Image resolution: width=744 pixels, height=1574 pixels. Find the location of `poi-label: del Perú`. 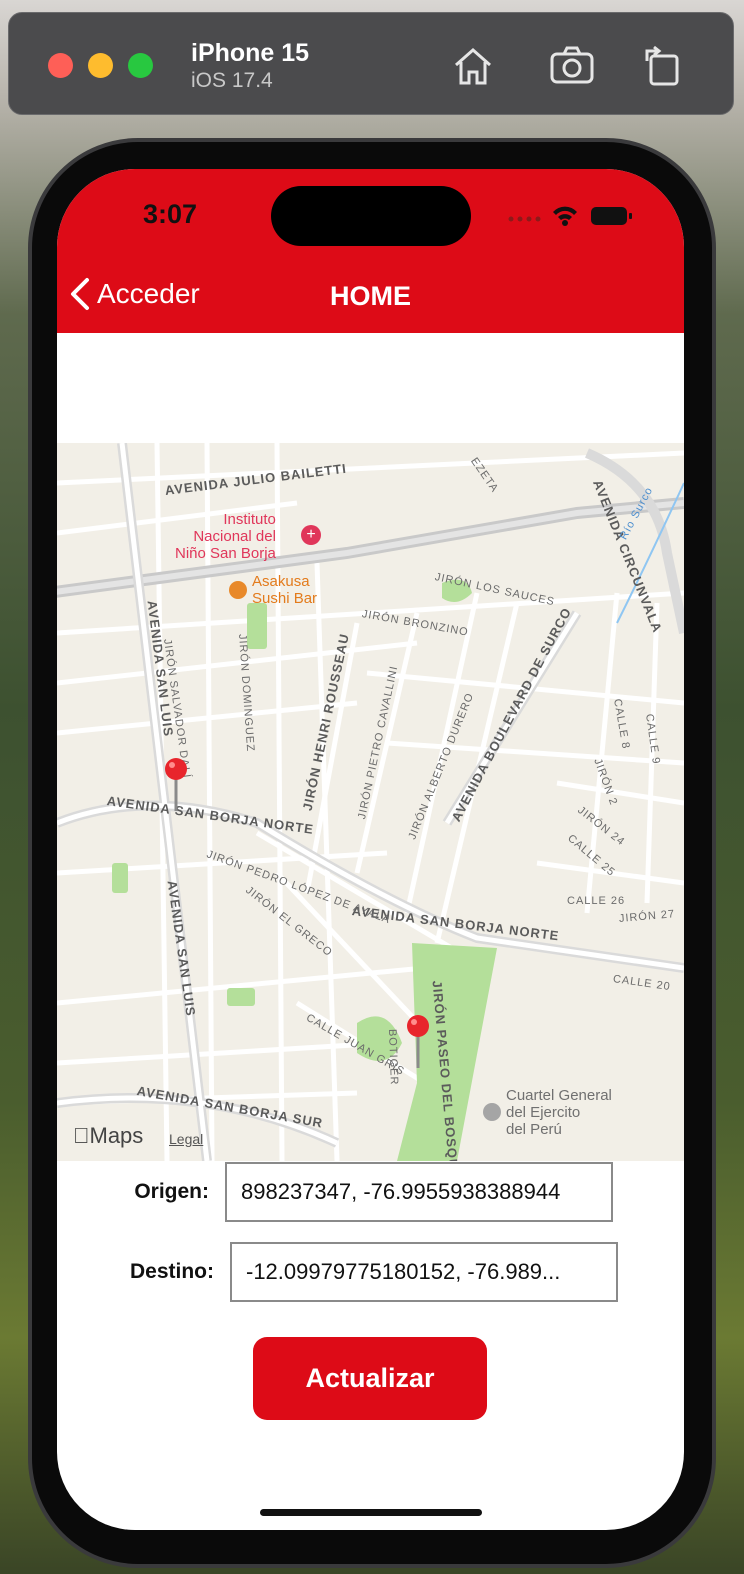

poi-label: del Perú is located at coordinates (534, 1129).